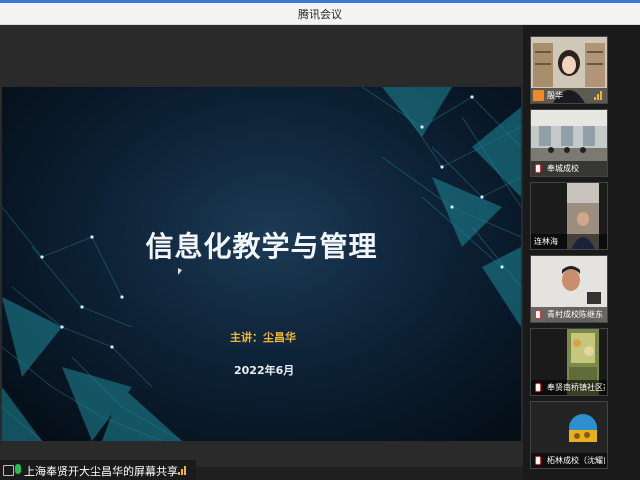 The image size is (640, 480). Describe the element at coordinates (569, 216) in the screenshot. I see `participant-tile: 连林海` at that location.